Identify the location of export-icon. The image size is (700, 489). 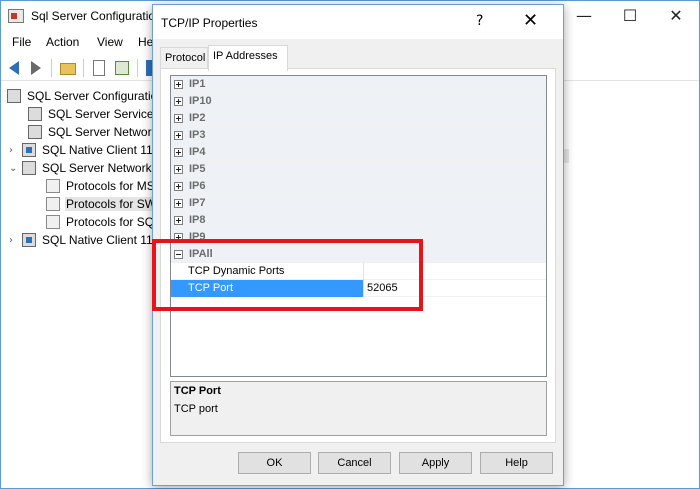
(122, 68).